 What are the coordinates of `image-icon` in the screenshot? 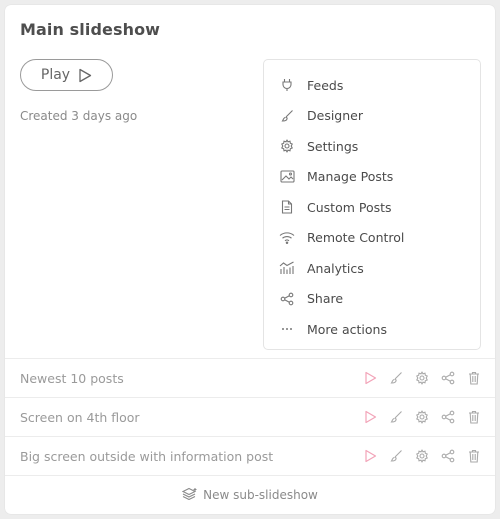 It's located at (287, 177).